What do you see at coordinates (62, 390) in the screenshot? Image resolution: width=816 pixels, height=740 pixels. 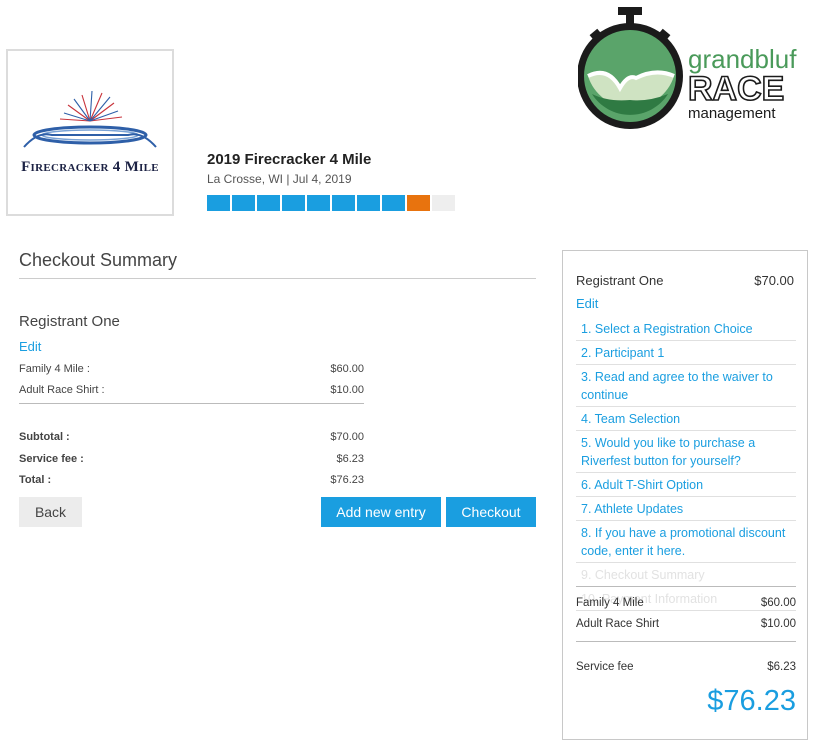 I see `line-item-label: Adult Race Shirt :` at bounding box center [62, 390].